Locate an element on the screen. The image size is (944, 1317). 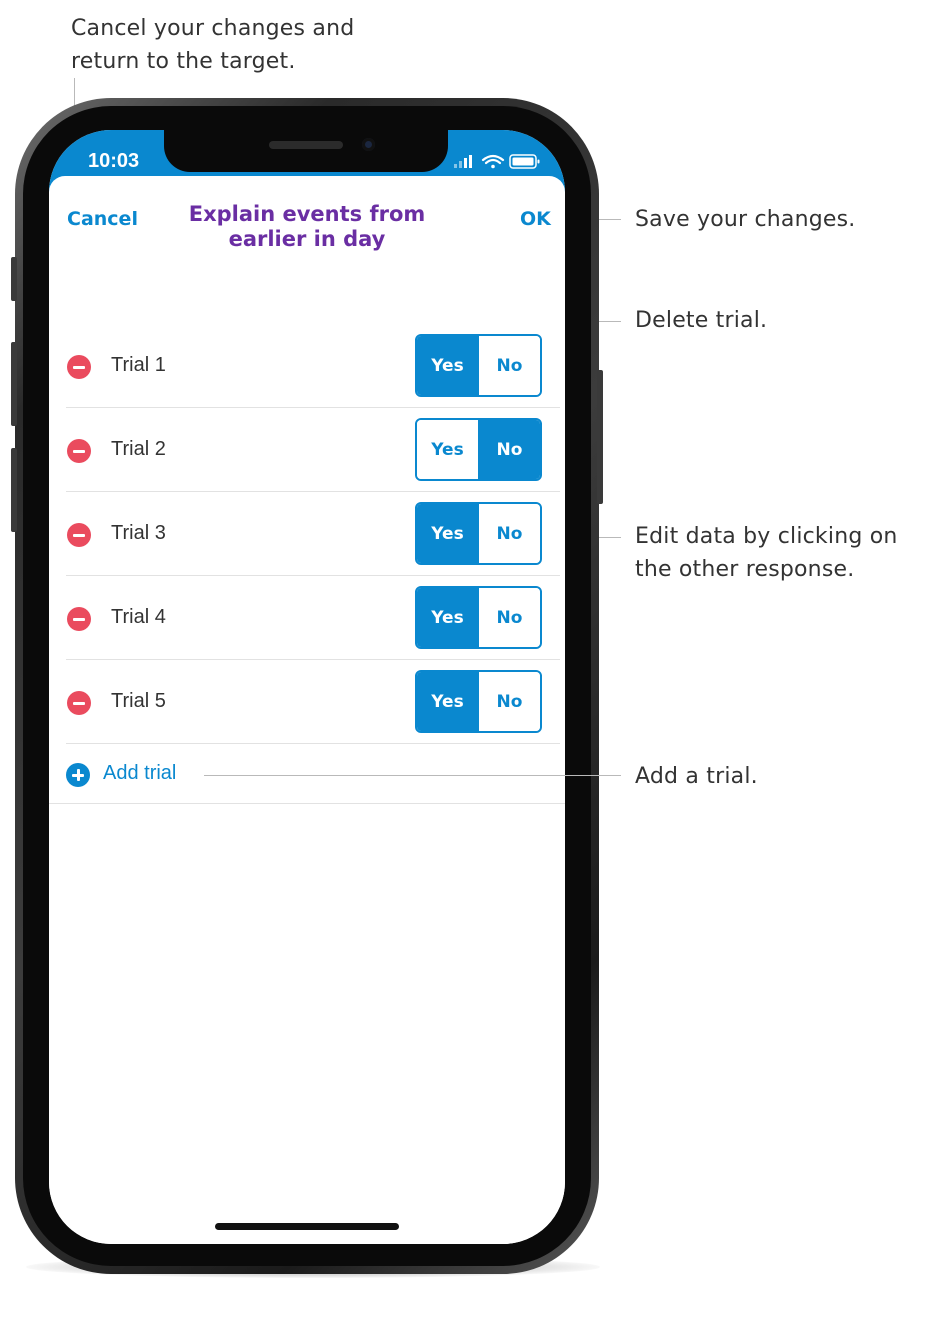
ok-button: OK is located at coordinates (535, 219).